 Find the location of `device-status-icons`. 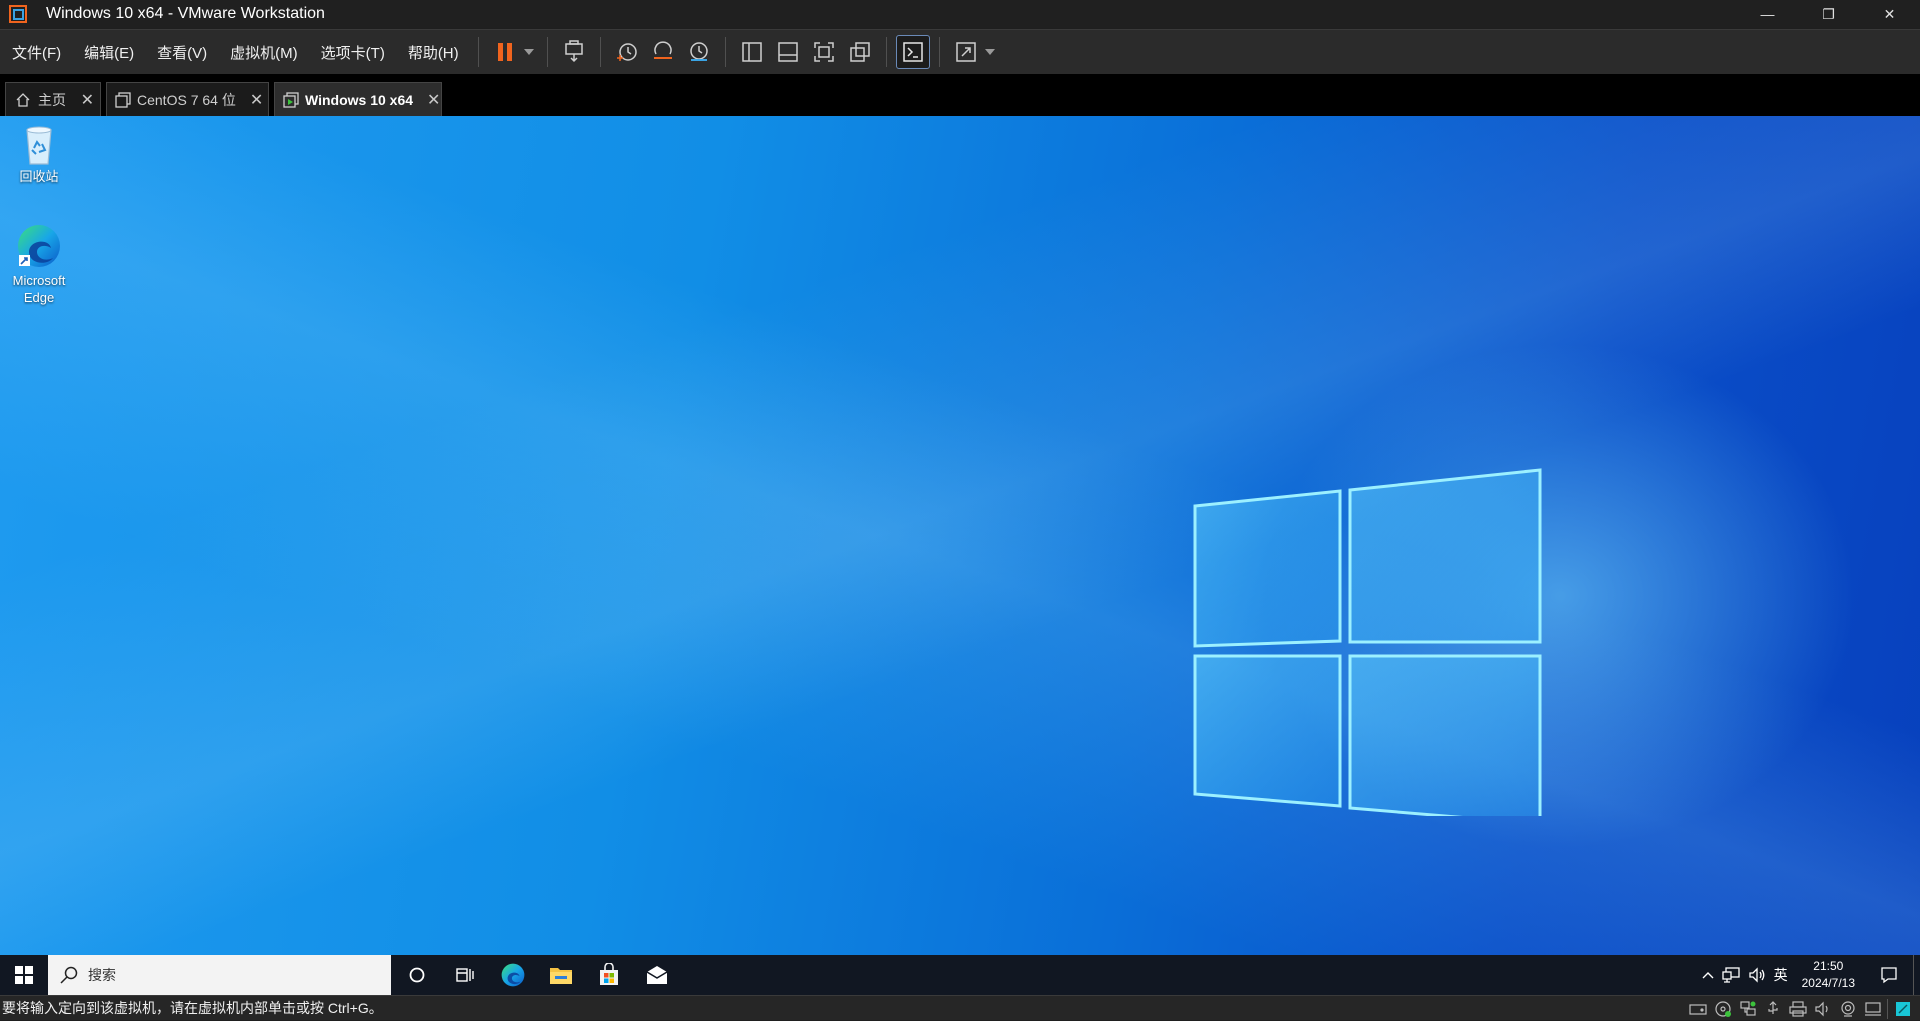

device-status-icons is located at coordinates (1799, 1008).